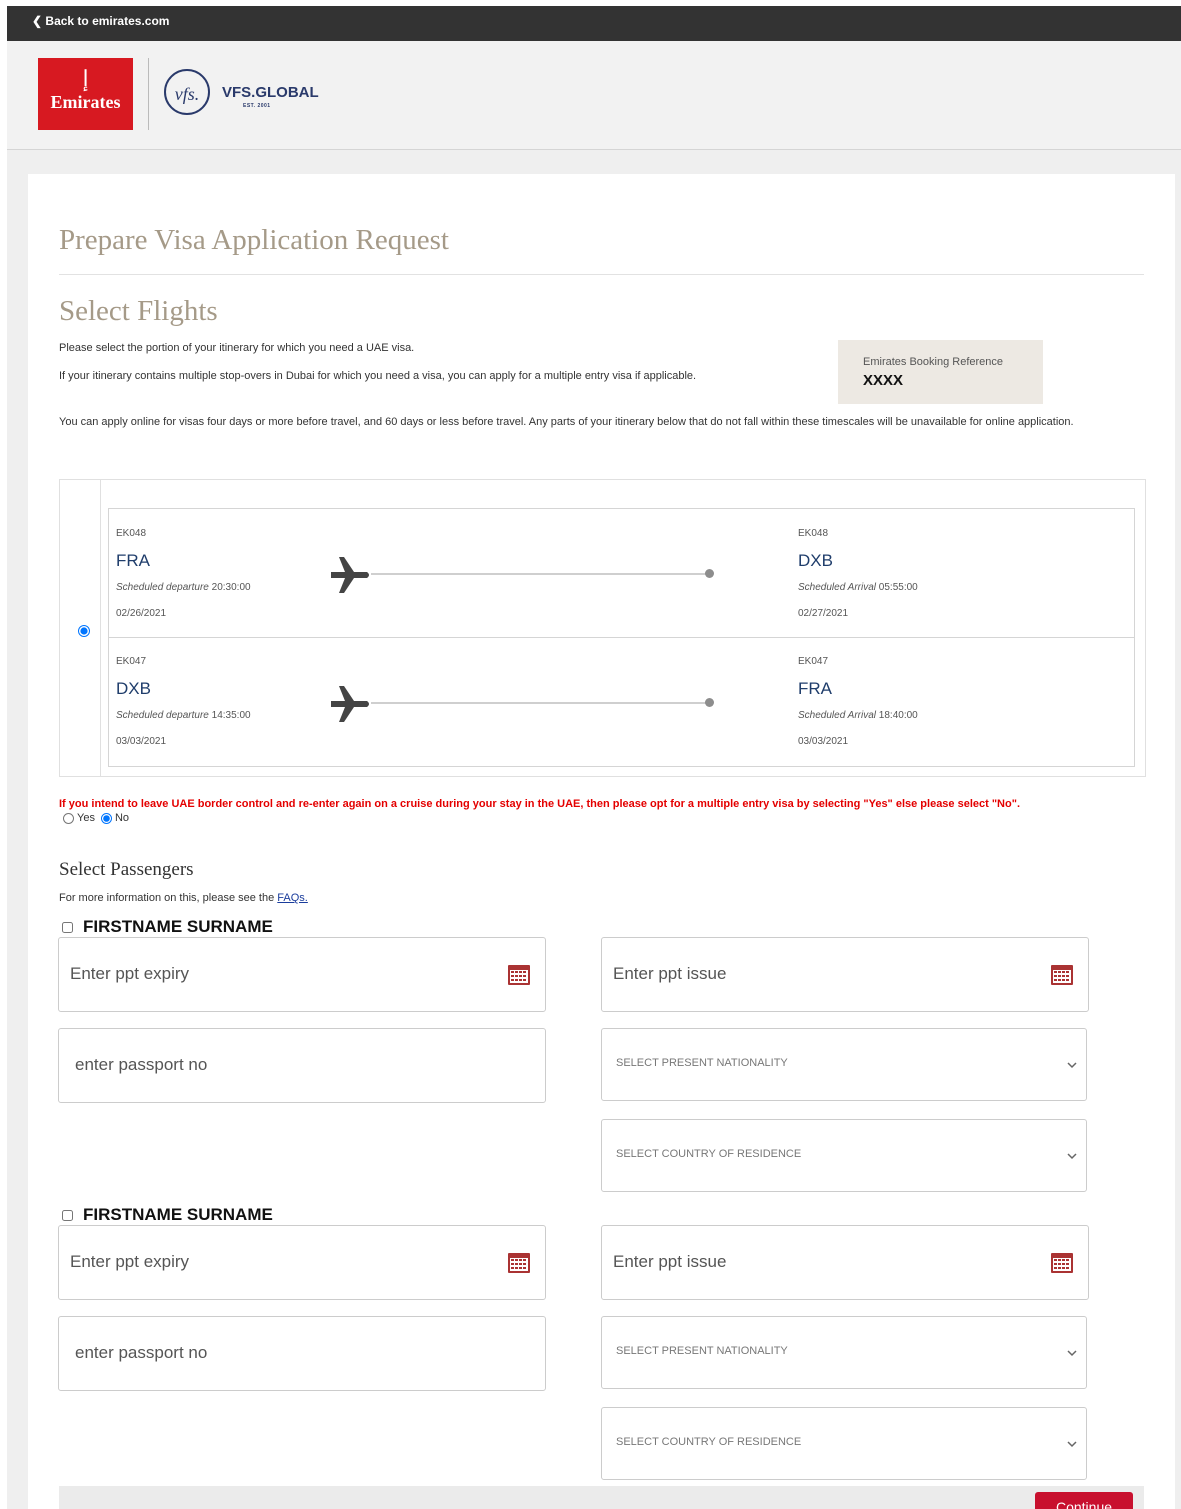  What do you see at coordinates (37, 21) in the screenshot?
I see `chevron-left-icon: ❮` at bounding box center [37, 21].